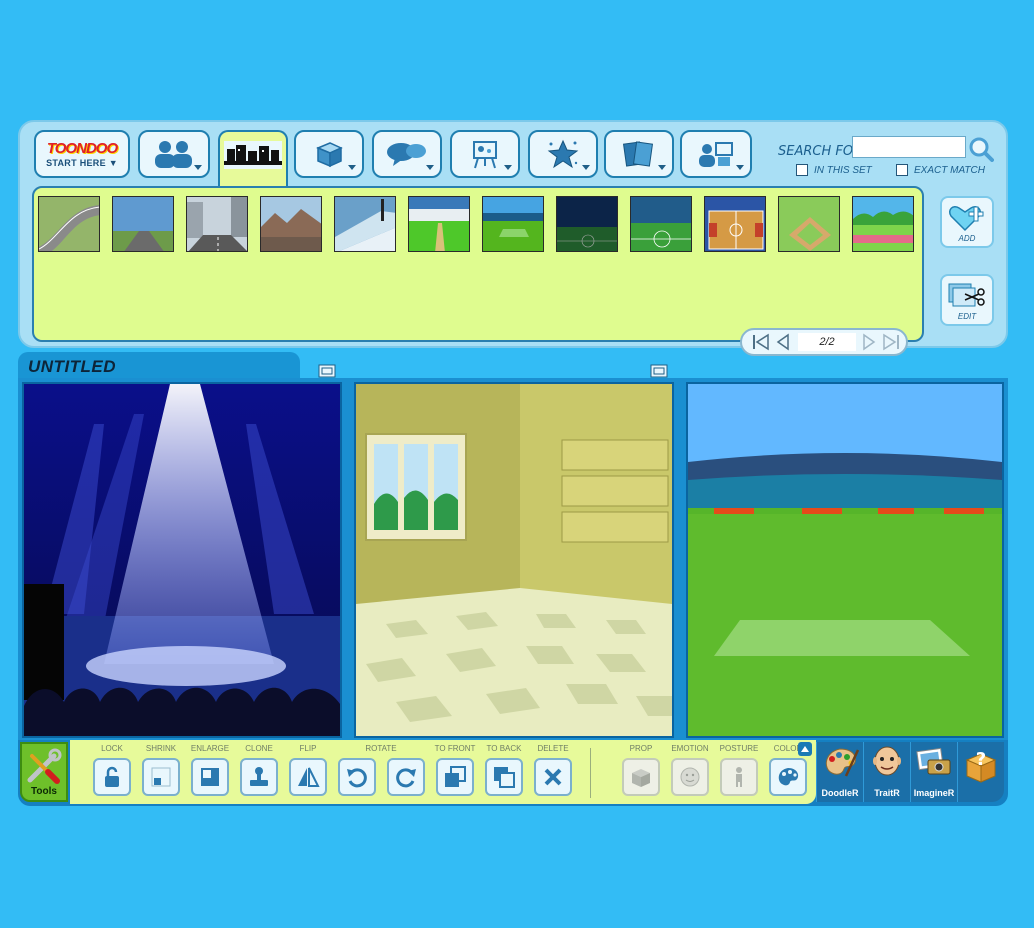  I want to click on imaginer-label: ImagineR, so click(934, 793).